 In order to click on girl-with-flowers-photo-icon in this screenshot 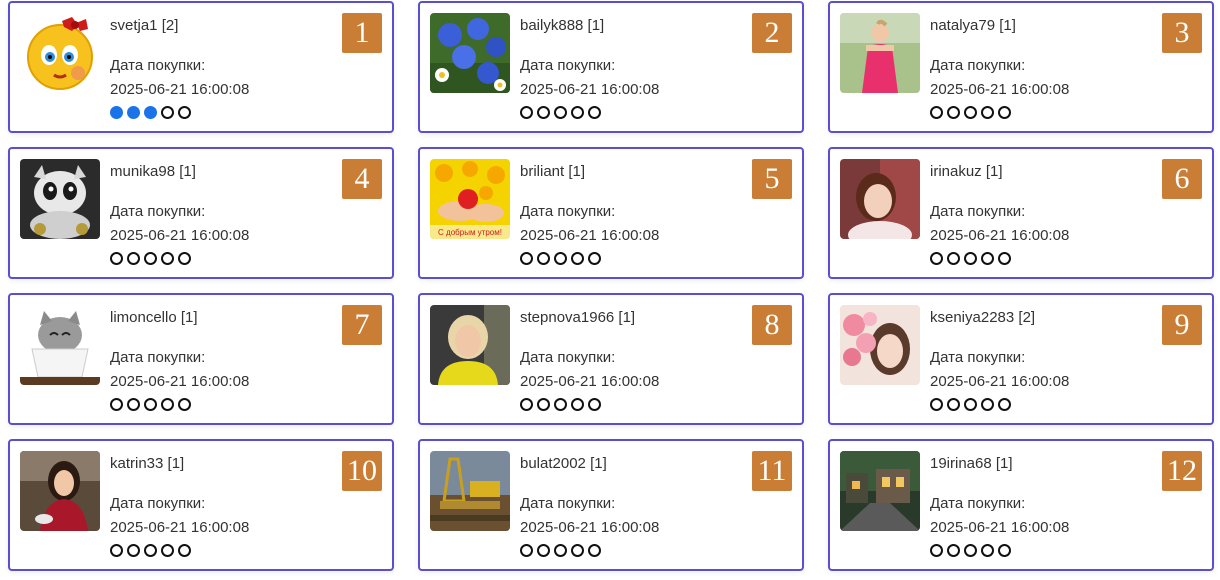, I will do `click(880, 345)`.